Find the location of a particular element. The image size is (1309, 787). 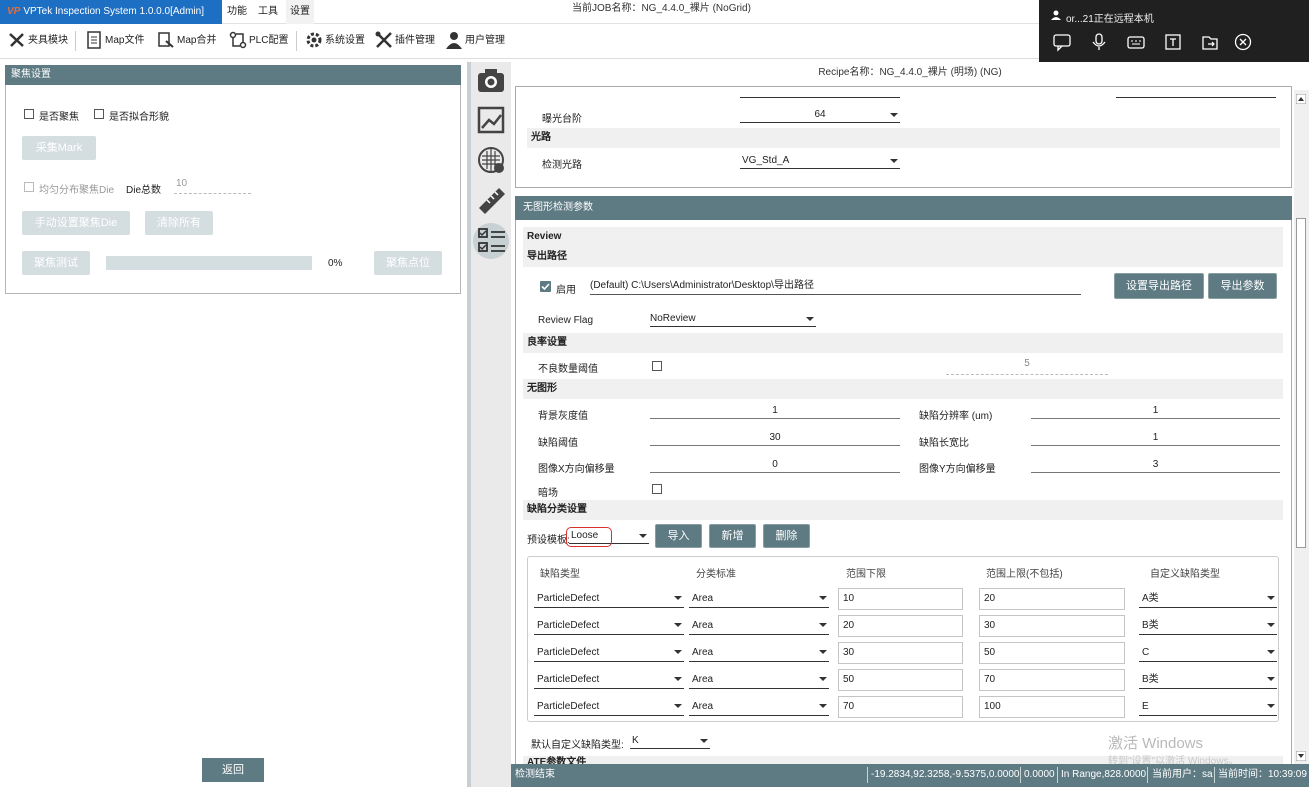

default-type-select: K is located at coordinates (670, 741).